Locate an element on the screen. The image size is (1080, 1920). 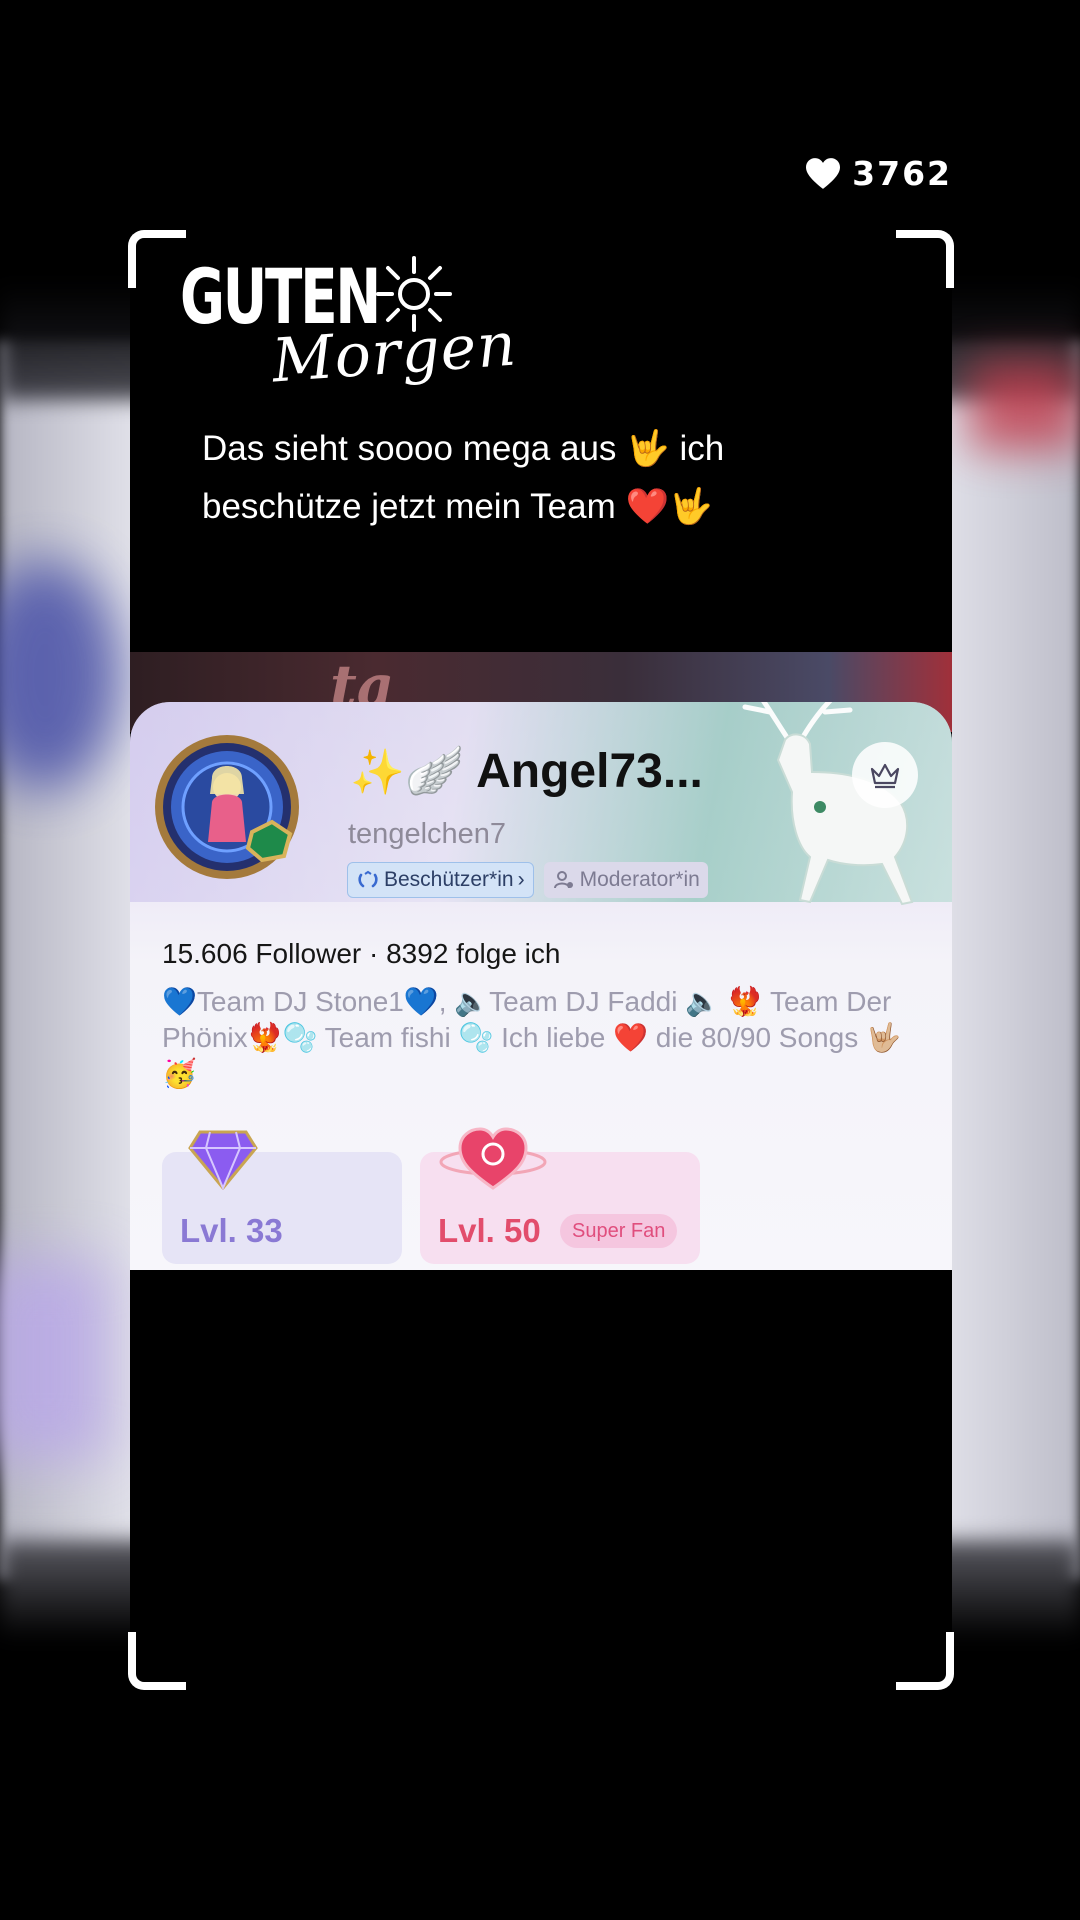
crown-icon is located at coordinates (885, 776).